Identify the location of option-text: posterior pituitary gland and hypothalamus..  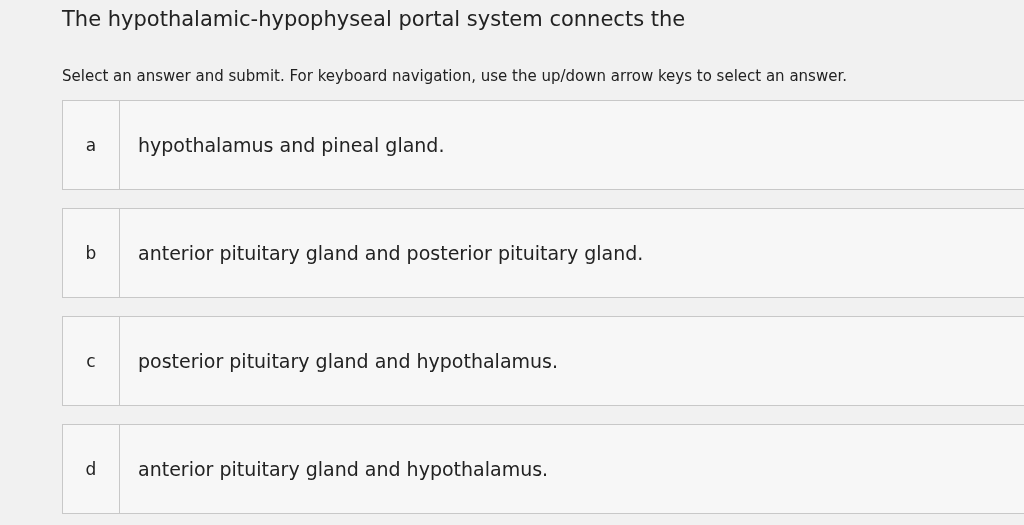
(347, 361).